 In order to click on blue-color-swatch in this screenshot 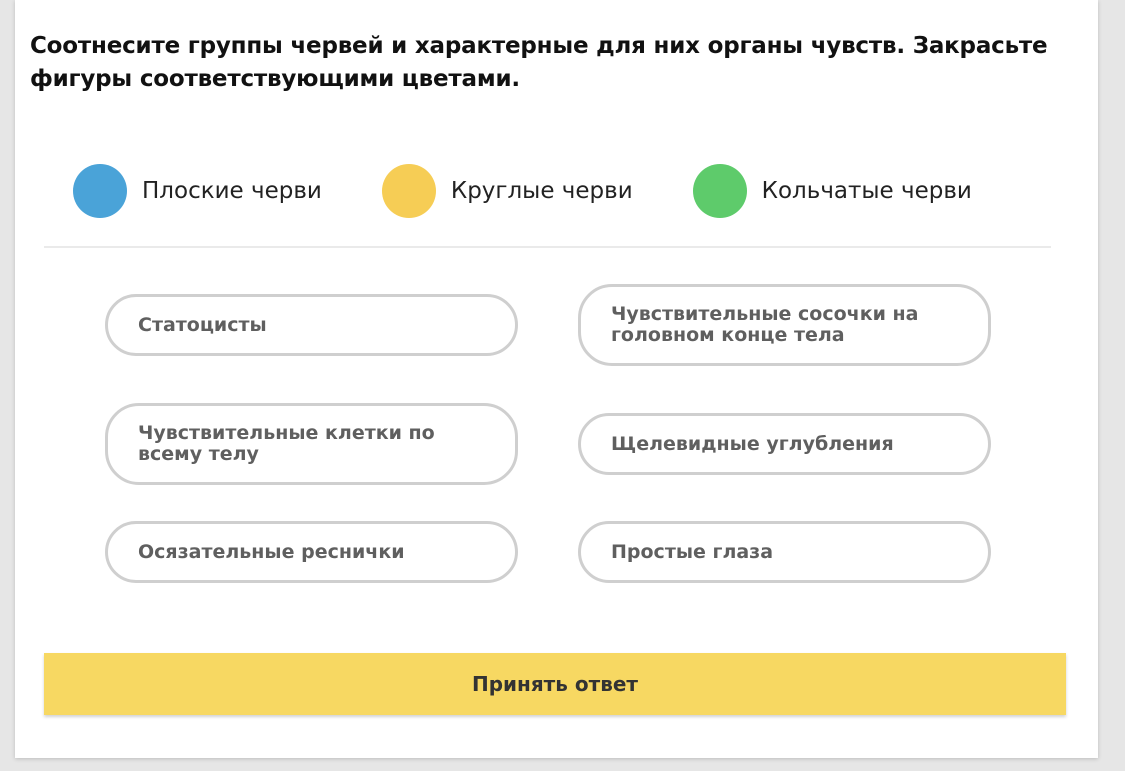, I will do `click(100, 190)`.